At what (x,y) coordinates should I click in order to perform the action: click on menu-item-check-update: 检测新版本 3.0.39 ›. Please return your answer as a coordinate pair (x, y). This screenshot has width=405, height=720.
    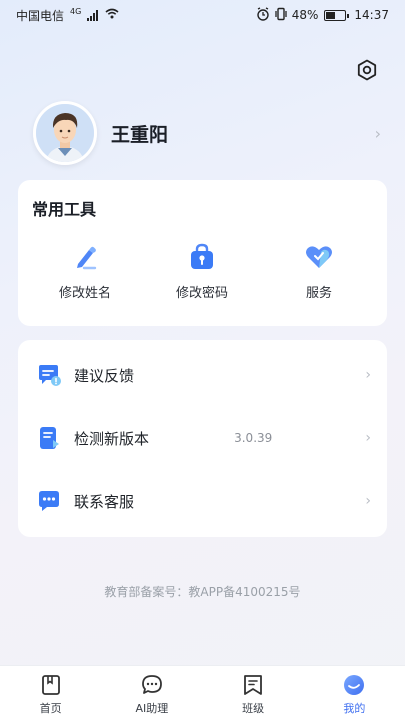
    Looking at the image, I should click on (202, 438).